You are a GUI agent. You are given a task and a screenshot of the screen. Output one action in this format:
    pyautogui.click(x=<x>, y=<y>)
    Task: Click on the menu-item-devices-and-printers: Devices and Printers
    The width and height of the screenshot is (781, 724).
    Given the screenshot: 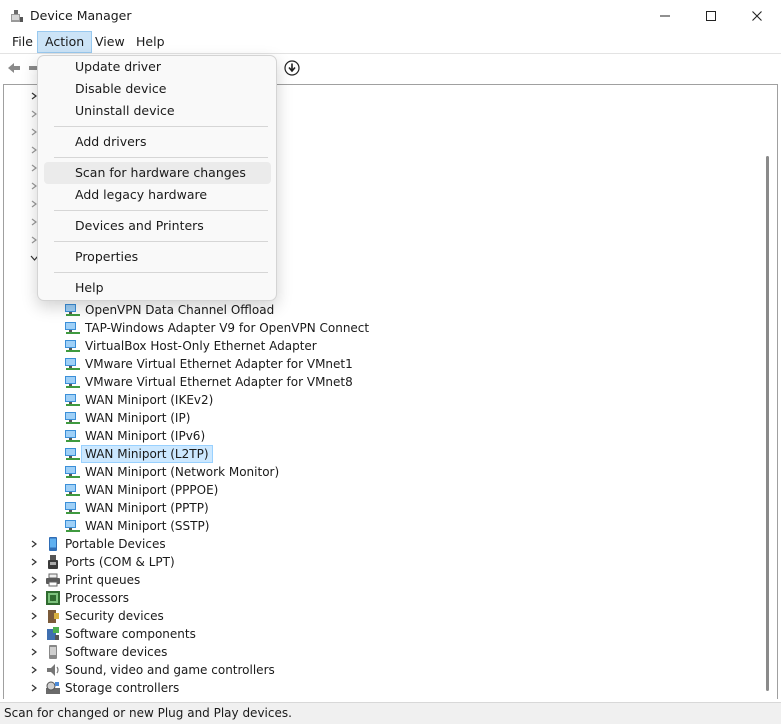 What is the action you would take?
    pyautogui.click(x=157, y=226)
    